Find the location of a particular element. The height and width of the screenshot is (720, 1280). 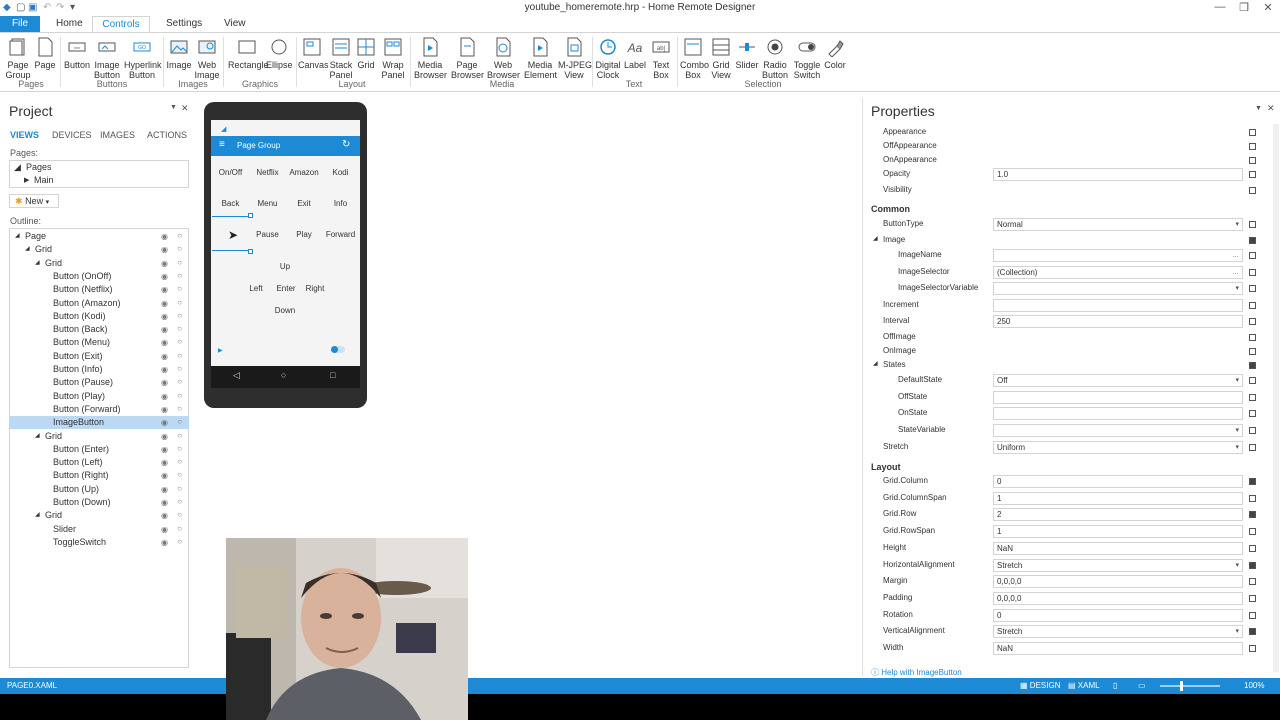

property-value-field: Normal ▾ is located at coordinates (1118, 224).